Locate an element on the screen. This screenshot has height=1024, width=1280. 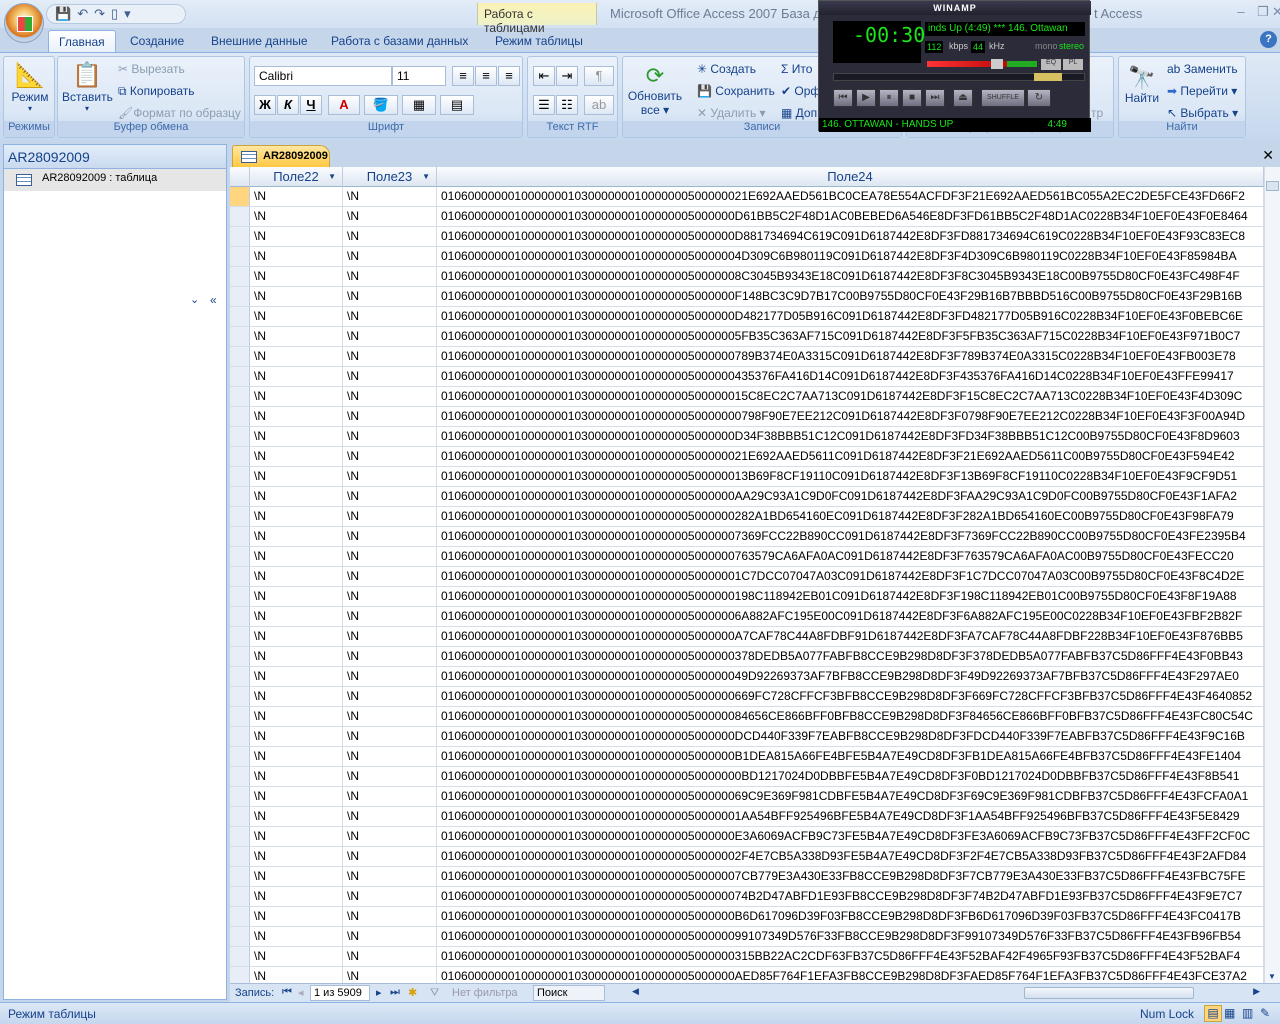
chevron-down-icon: ▼ is located at coordinates (332, 176).